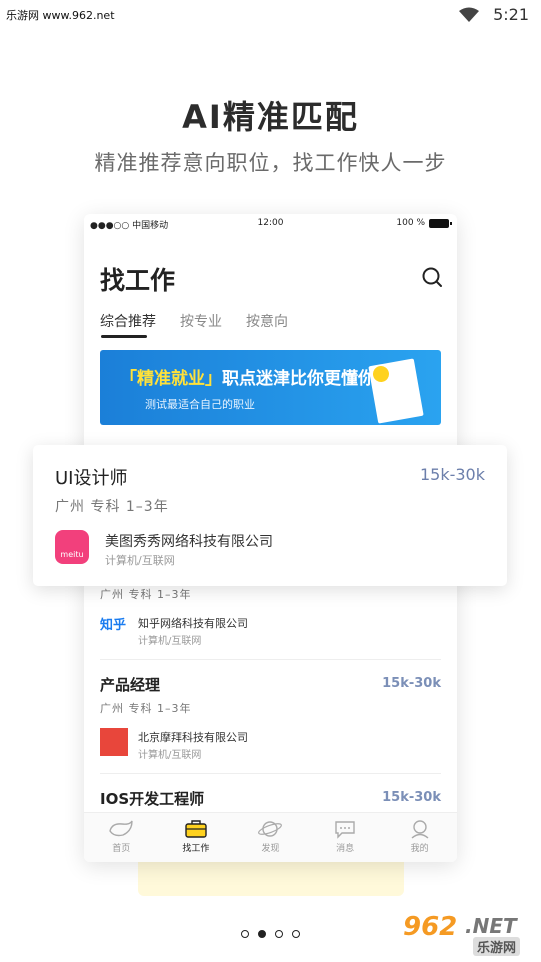 Image resolution: width=541 pixels, height=962 pixels. I want to click on zhihu-logo-icon: 知乎, so click(113, 625).